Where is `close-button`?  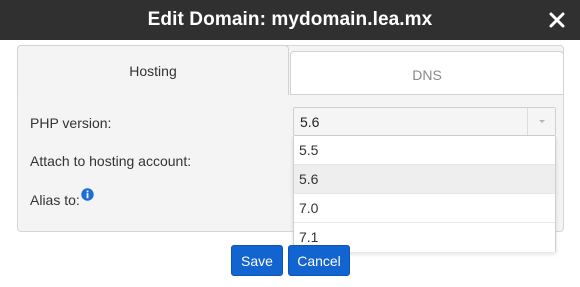 close-button is located at coordinates (557, 20).